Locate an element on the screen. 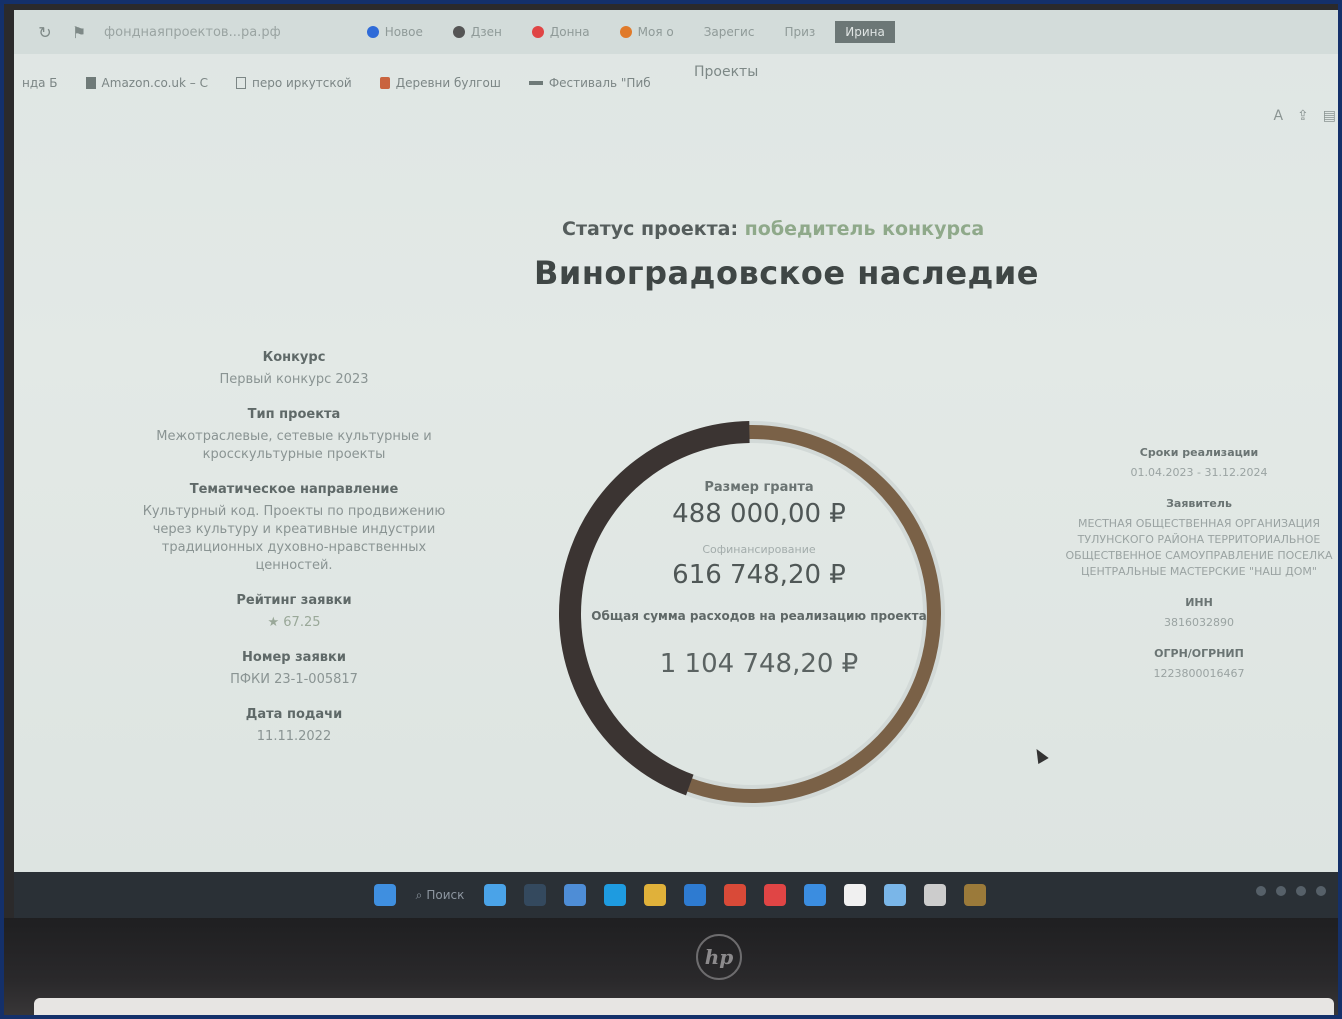 The height and width of the screenshot is (1019, 1342). info-label: Тематическое направление is located at coordinates (294, 489).